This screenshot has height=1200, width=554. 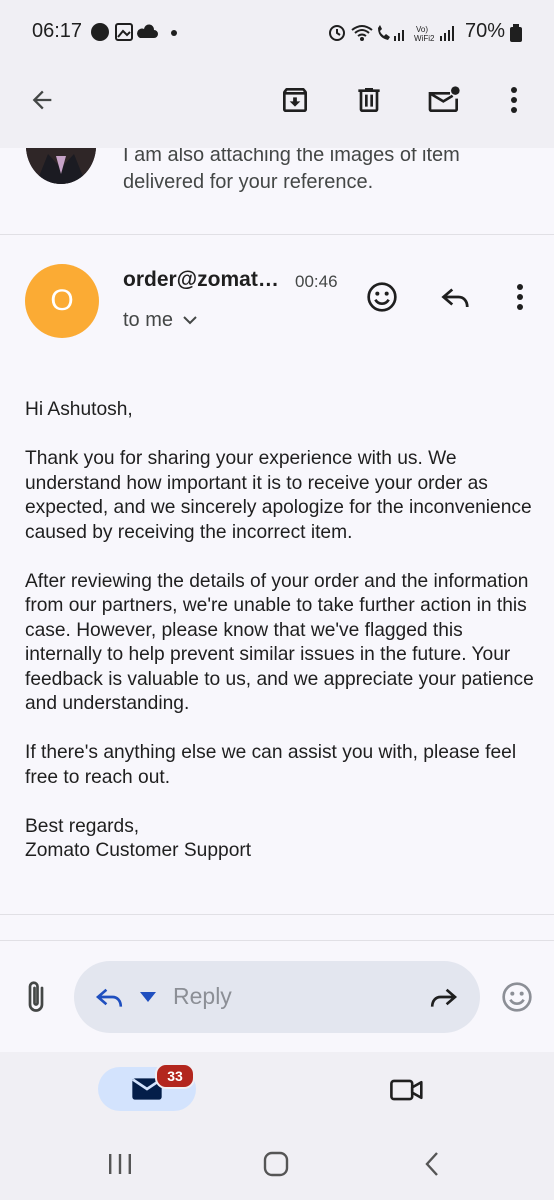 I want to click on system-back-button, so click(x=432, y=1164).